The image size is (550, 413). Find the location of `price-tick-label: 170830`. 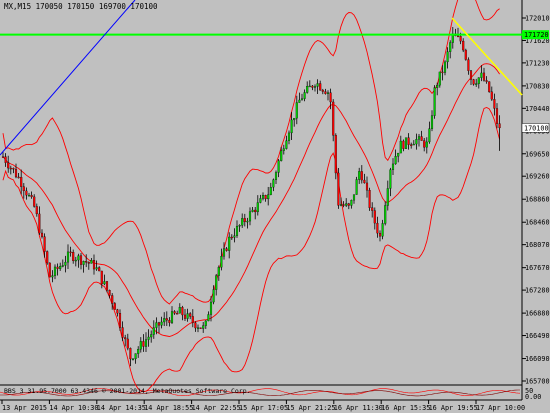

price-tick-label: 170830 is located at coordinates (537, 86).